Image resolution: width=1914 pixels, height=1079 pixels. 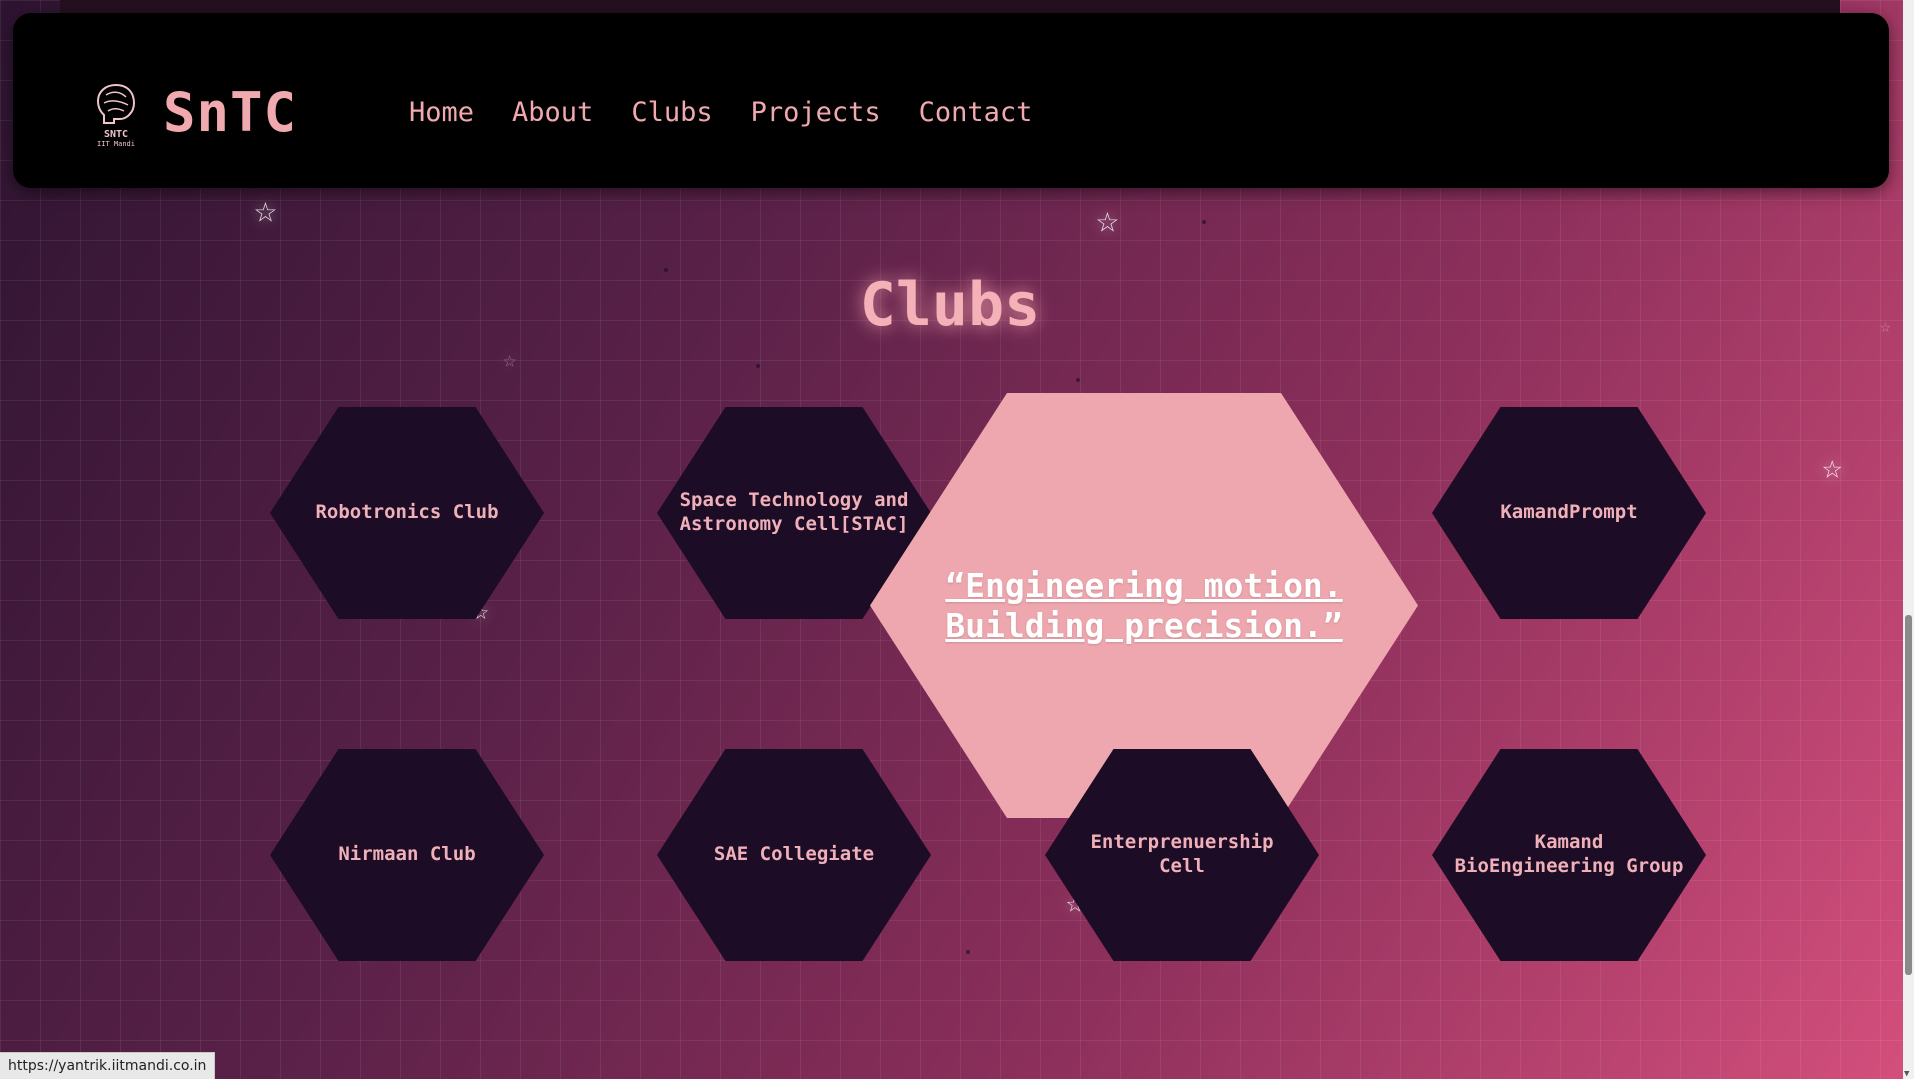 I want to click on nav-about: About, so click(x=552, y=112).